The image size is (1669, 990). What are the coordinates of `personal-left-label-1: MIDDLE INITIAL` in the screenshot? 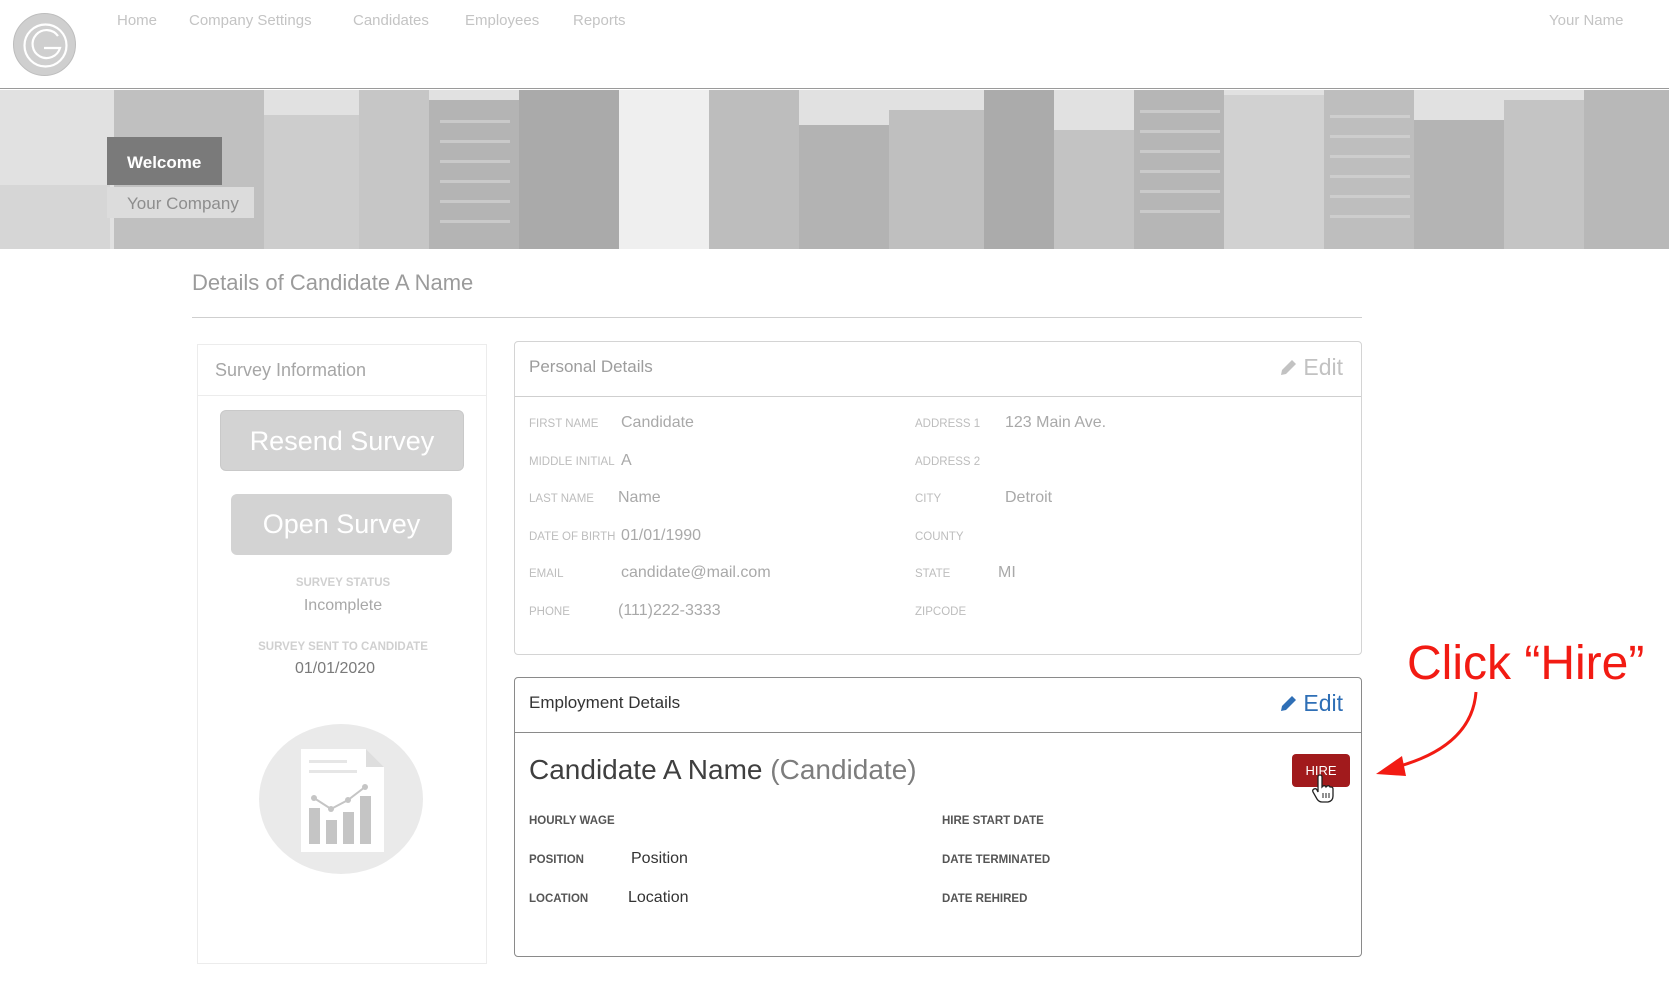 It's located at (572, 462).